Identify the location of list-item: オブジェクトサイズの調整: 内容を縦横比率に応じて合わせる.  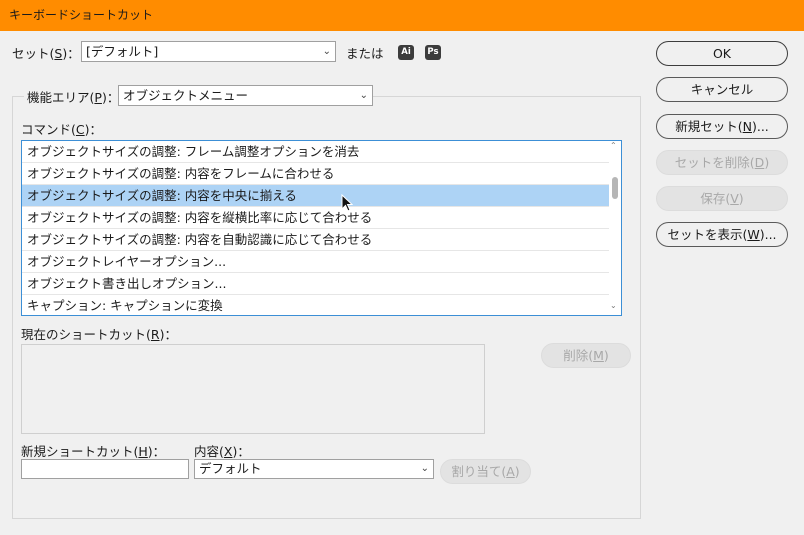
(316, 218).